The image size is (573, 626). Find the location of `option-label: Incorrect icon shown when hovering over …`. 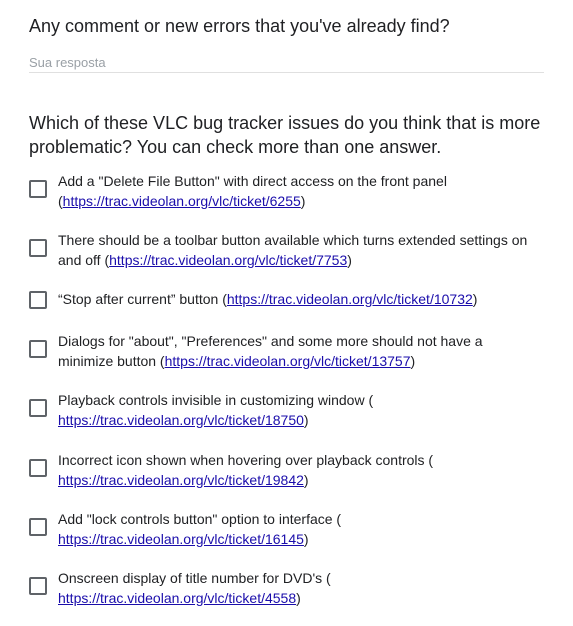

option-label: Incorrect icon shown when hovering over … is located at coordinates (246, 470).